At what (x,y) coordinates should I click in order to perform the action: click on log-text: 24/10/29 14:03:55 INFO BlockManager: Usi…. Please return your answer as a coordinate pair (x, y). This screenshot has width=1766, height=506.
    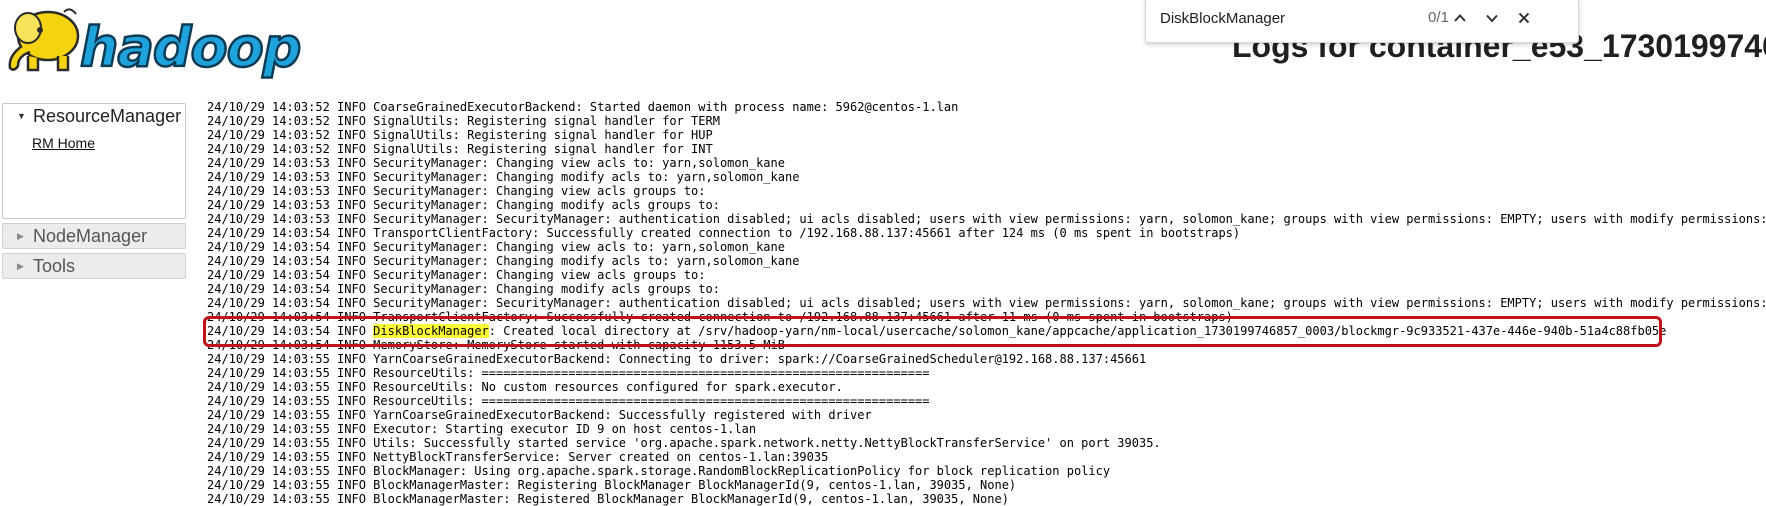
    Looking at the image, I should click on (659, 471).